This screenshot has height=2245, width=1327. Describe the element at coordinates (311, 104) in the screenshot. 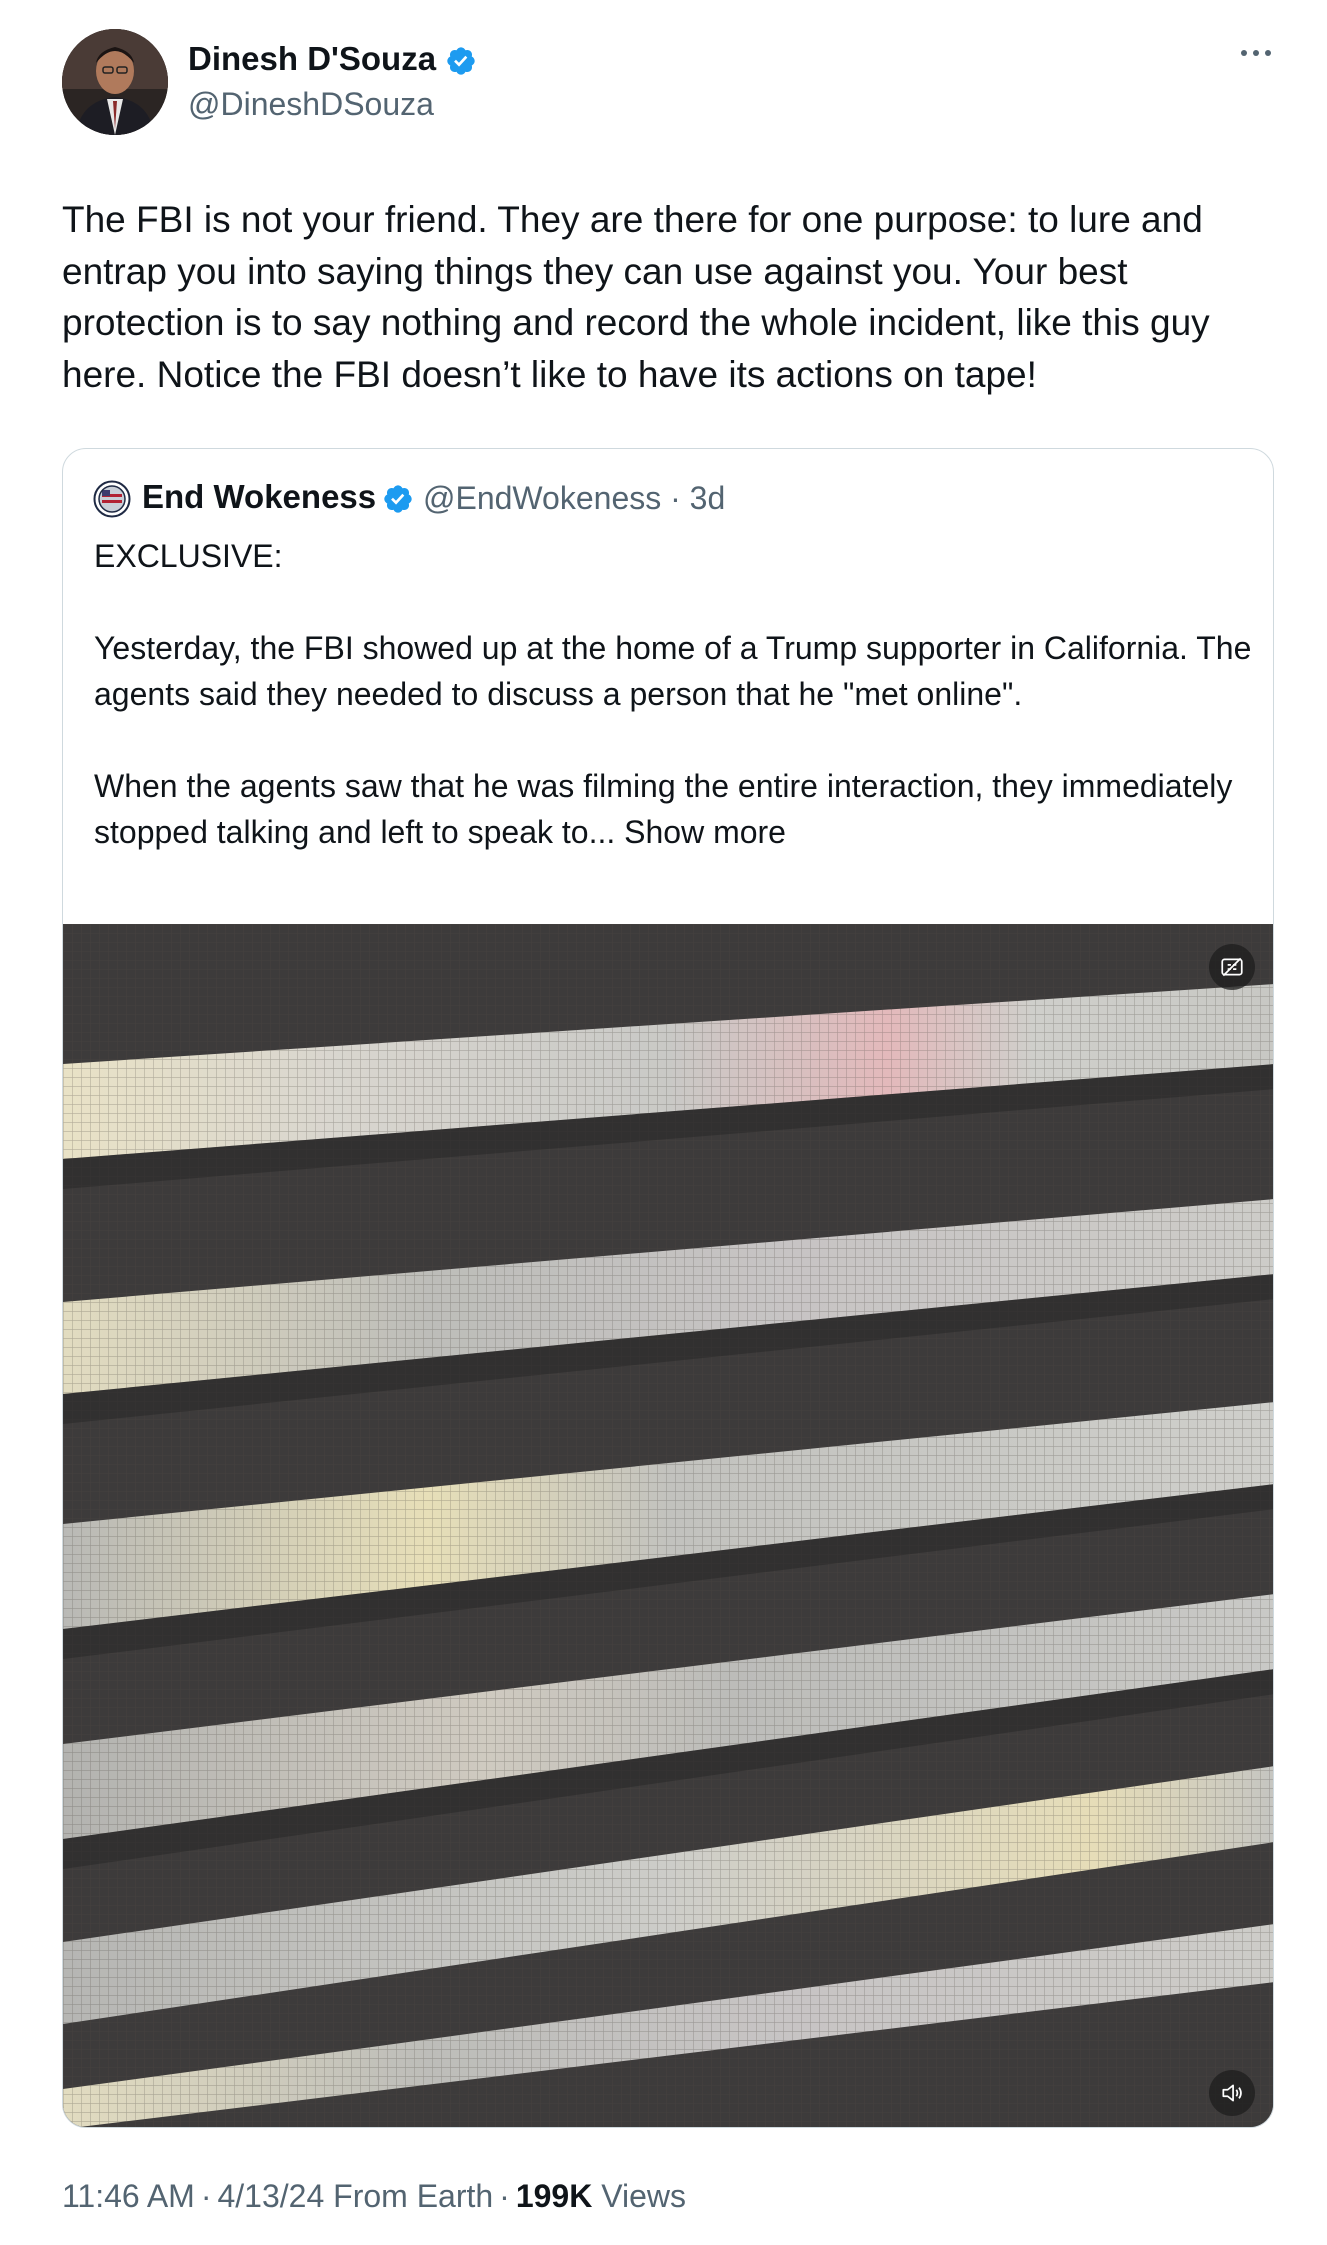

I see `author-handle: @DineshDSouza` at that location.